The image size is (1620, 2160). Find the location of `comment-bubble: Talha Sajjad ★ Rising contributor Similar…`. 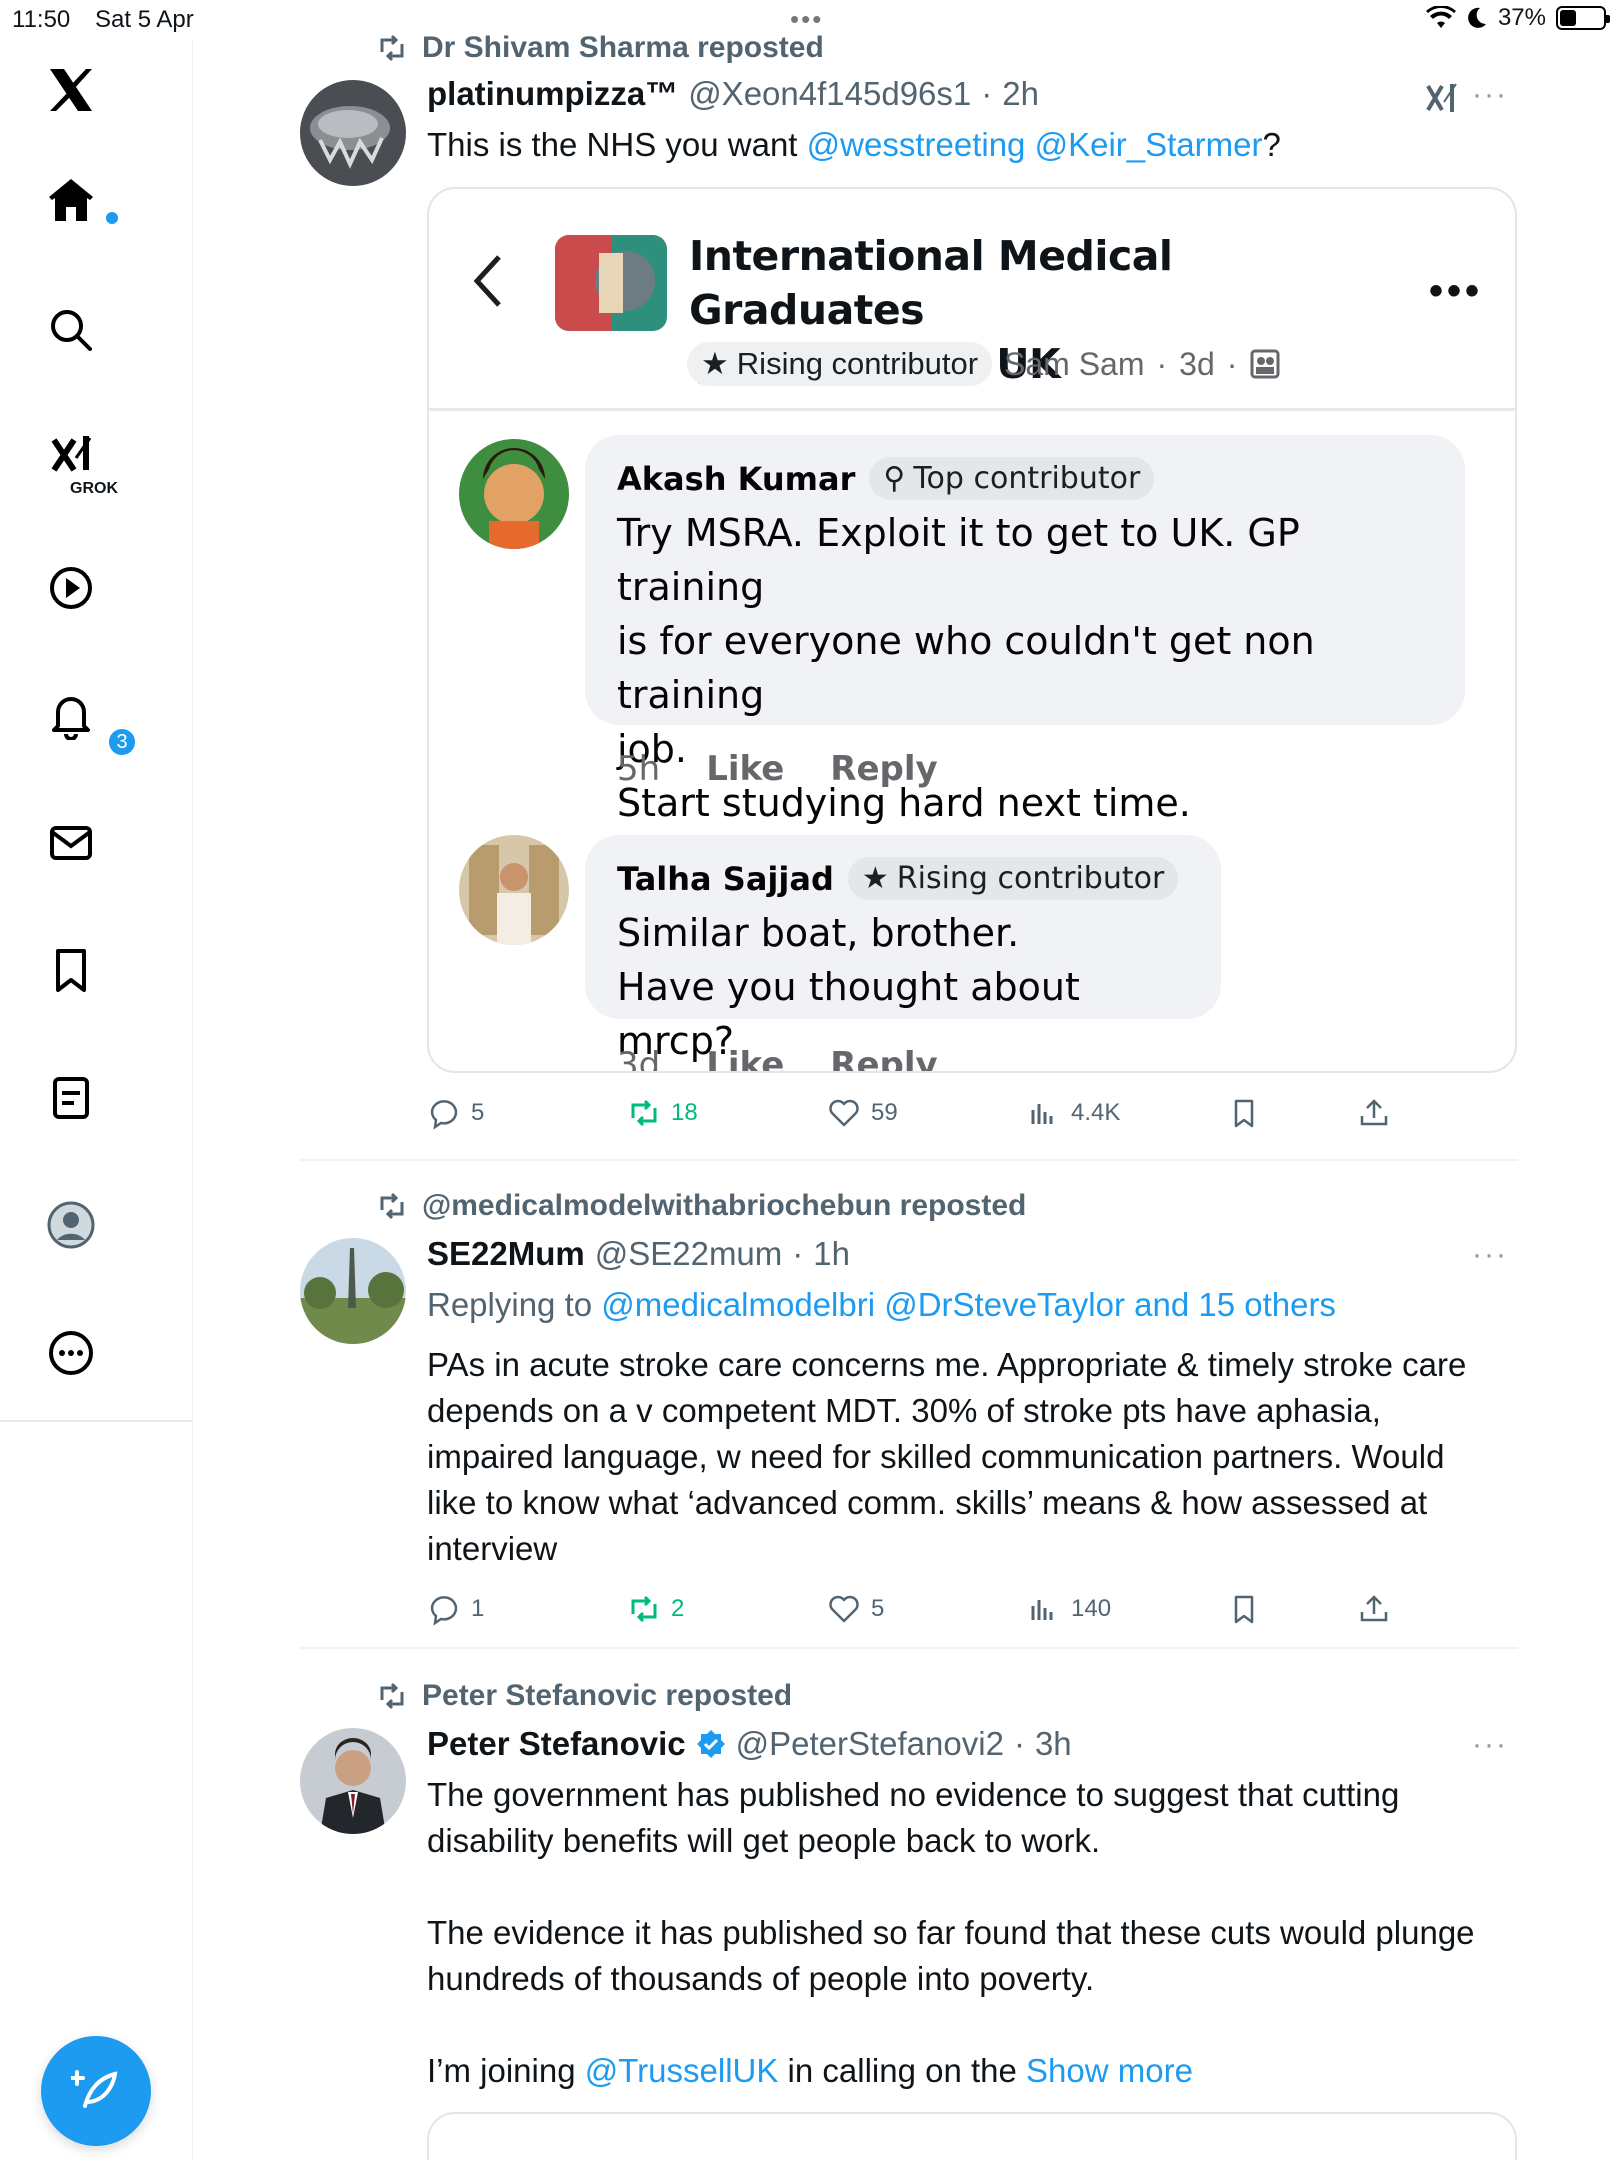

comment-bubble: Talha Sajjad ★ Rising contributor Similar… is located at coordinates (903, 949).